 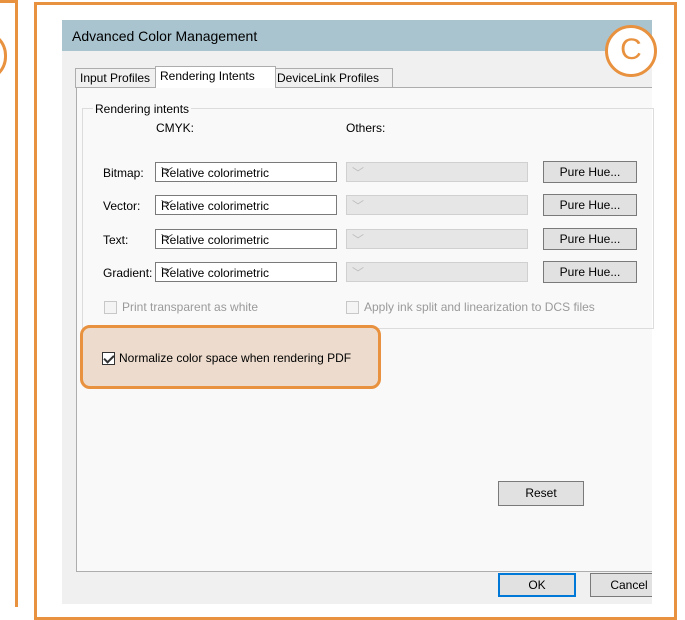 What do you see at coordinates (108, 358) in the screenshot?
I see `normalize-checkbox` at bounding box center [108, 358].